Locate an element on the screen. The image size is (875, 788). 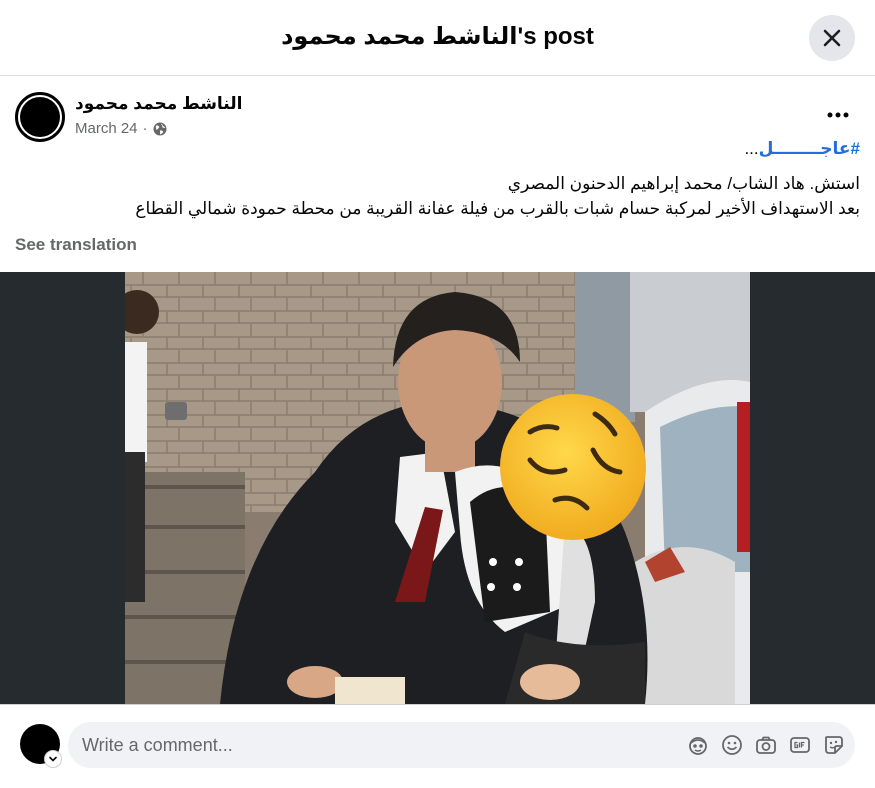
close-button is located at coordinates (832, 38).